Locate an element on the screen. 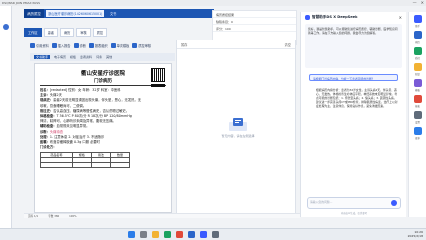 Image resolution: width=426 pixels, height=240 pixels. record-line-key: 主诉： is located at coordinates (45, 95).